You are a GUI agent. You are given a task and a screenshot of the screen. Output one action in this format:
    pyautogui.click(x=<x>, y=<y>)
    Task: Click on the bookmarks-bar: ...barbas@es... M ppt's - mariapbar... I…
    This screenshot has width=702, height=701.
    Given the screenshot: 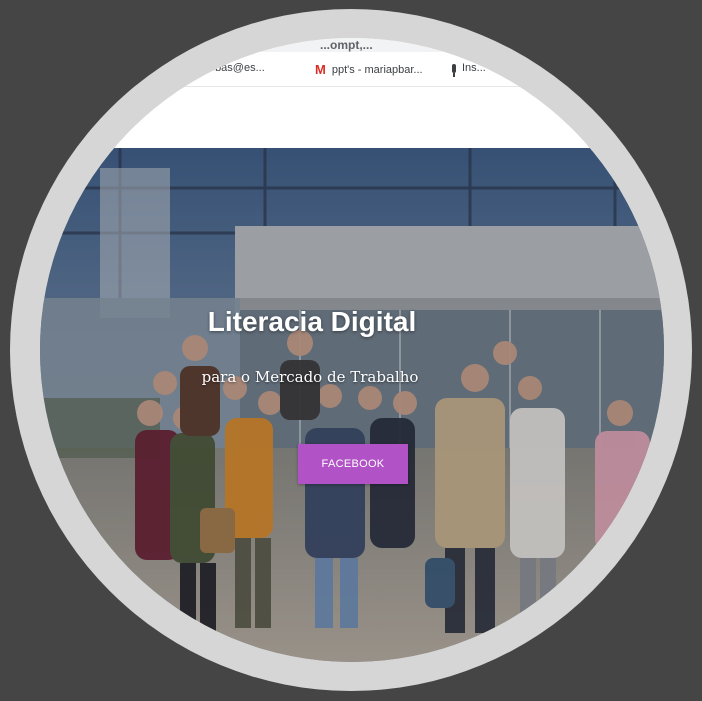 What is the action you would take?
    pyautogui.click(x=352, y=69)
    